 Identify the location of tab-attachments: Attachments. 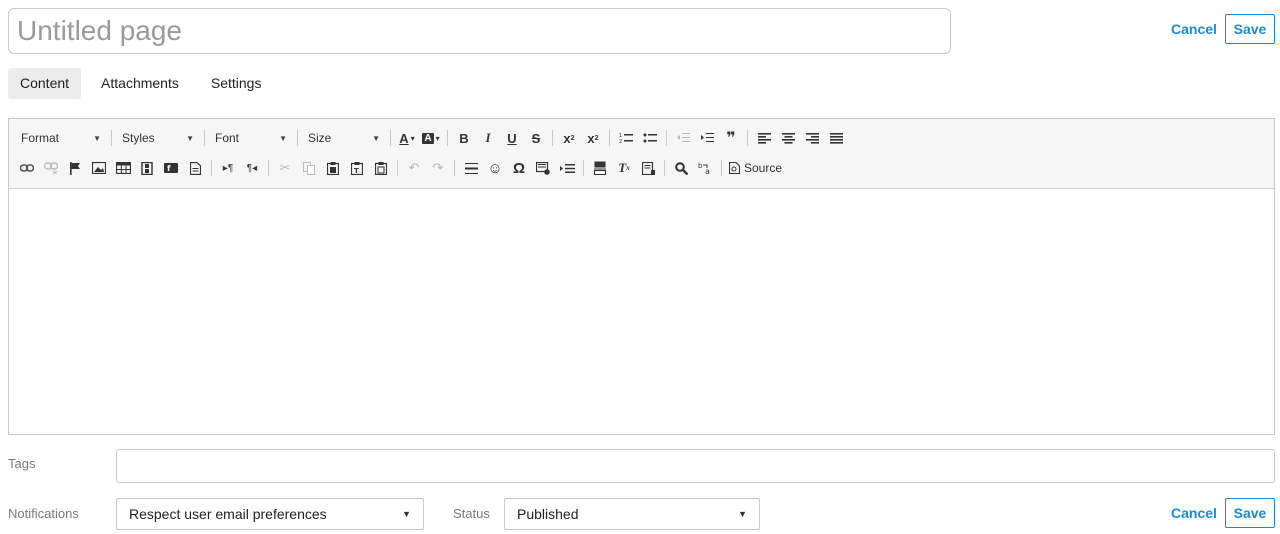
(140, 83).